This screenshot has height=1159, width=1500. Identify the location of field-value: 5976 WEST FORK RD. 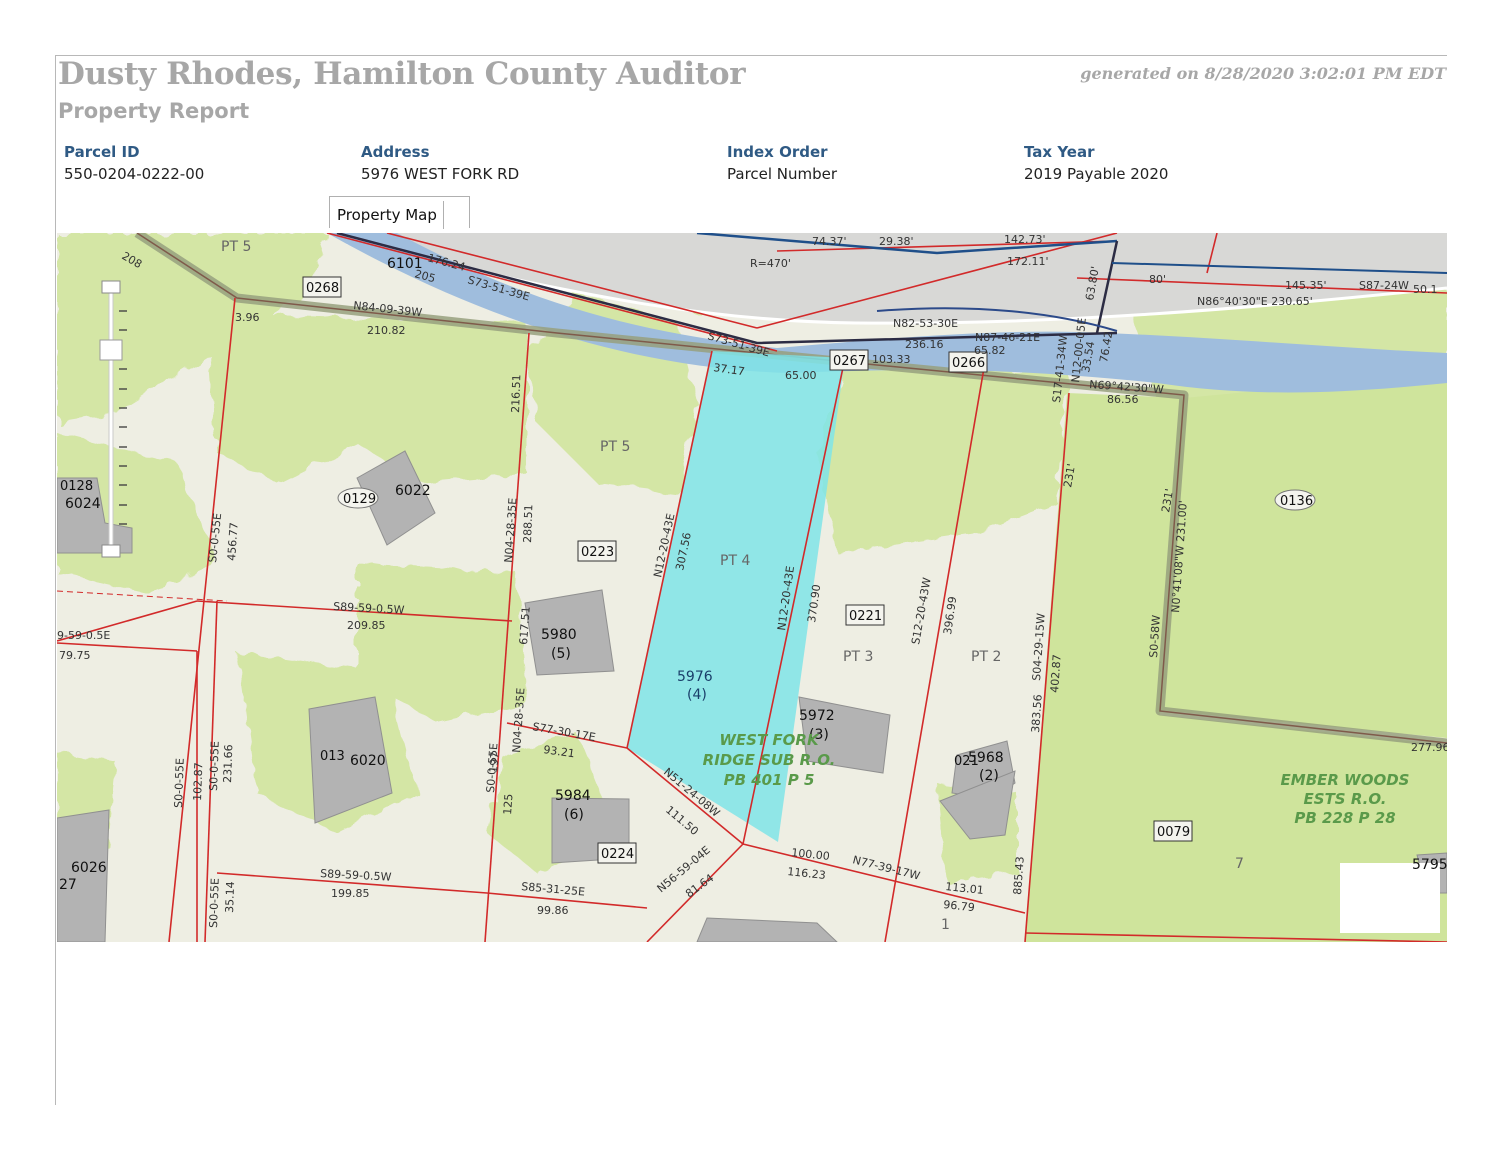
(440, 174).